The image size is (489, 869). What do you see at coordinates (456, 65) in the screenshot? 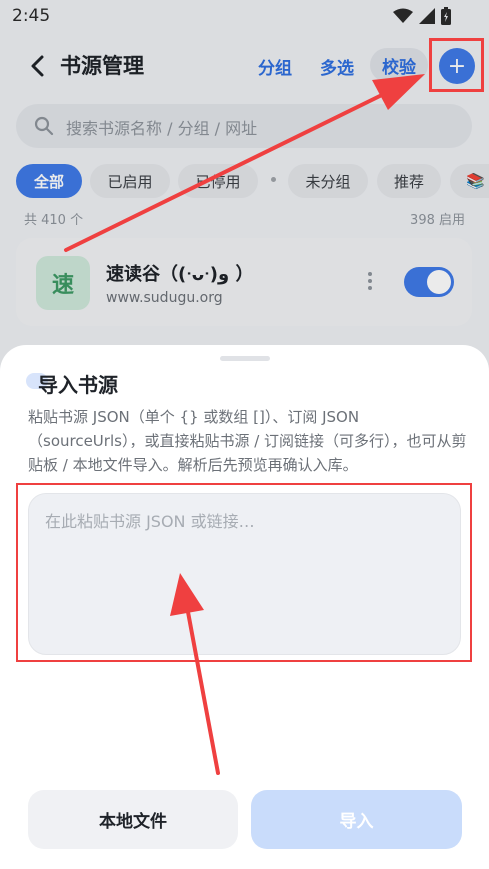
I see `annotation-box-add` at bounding box center [456, 65].